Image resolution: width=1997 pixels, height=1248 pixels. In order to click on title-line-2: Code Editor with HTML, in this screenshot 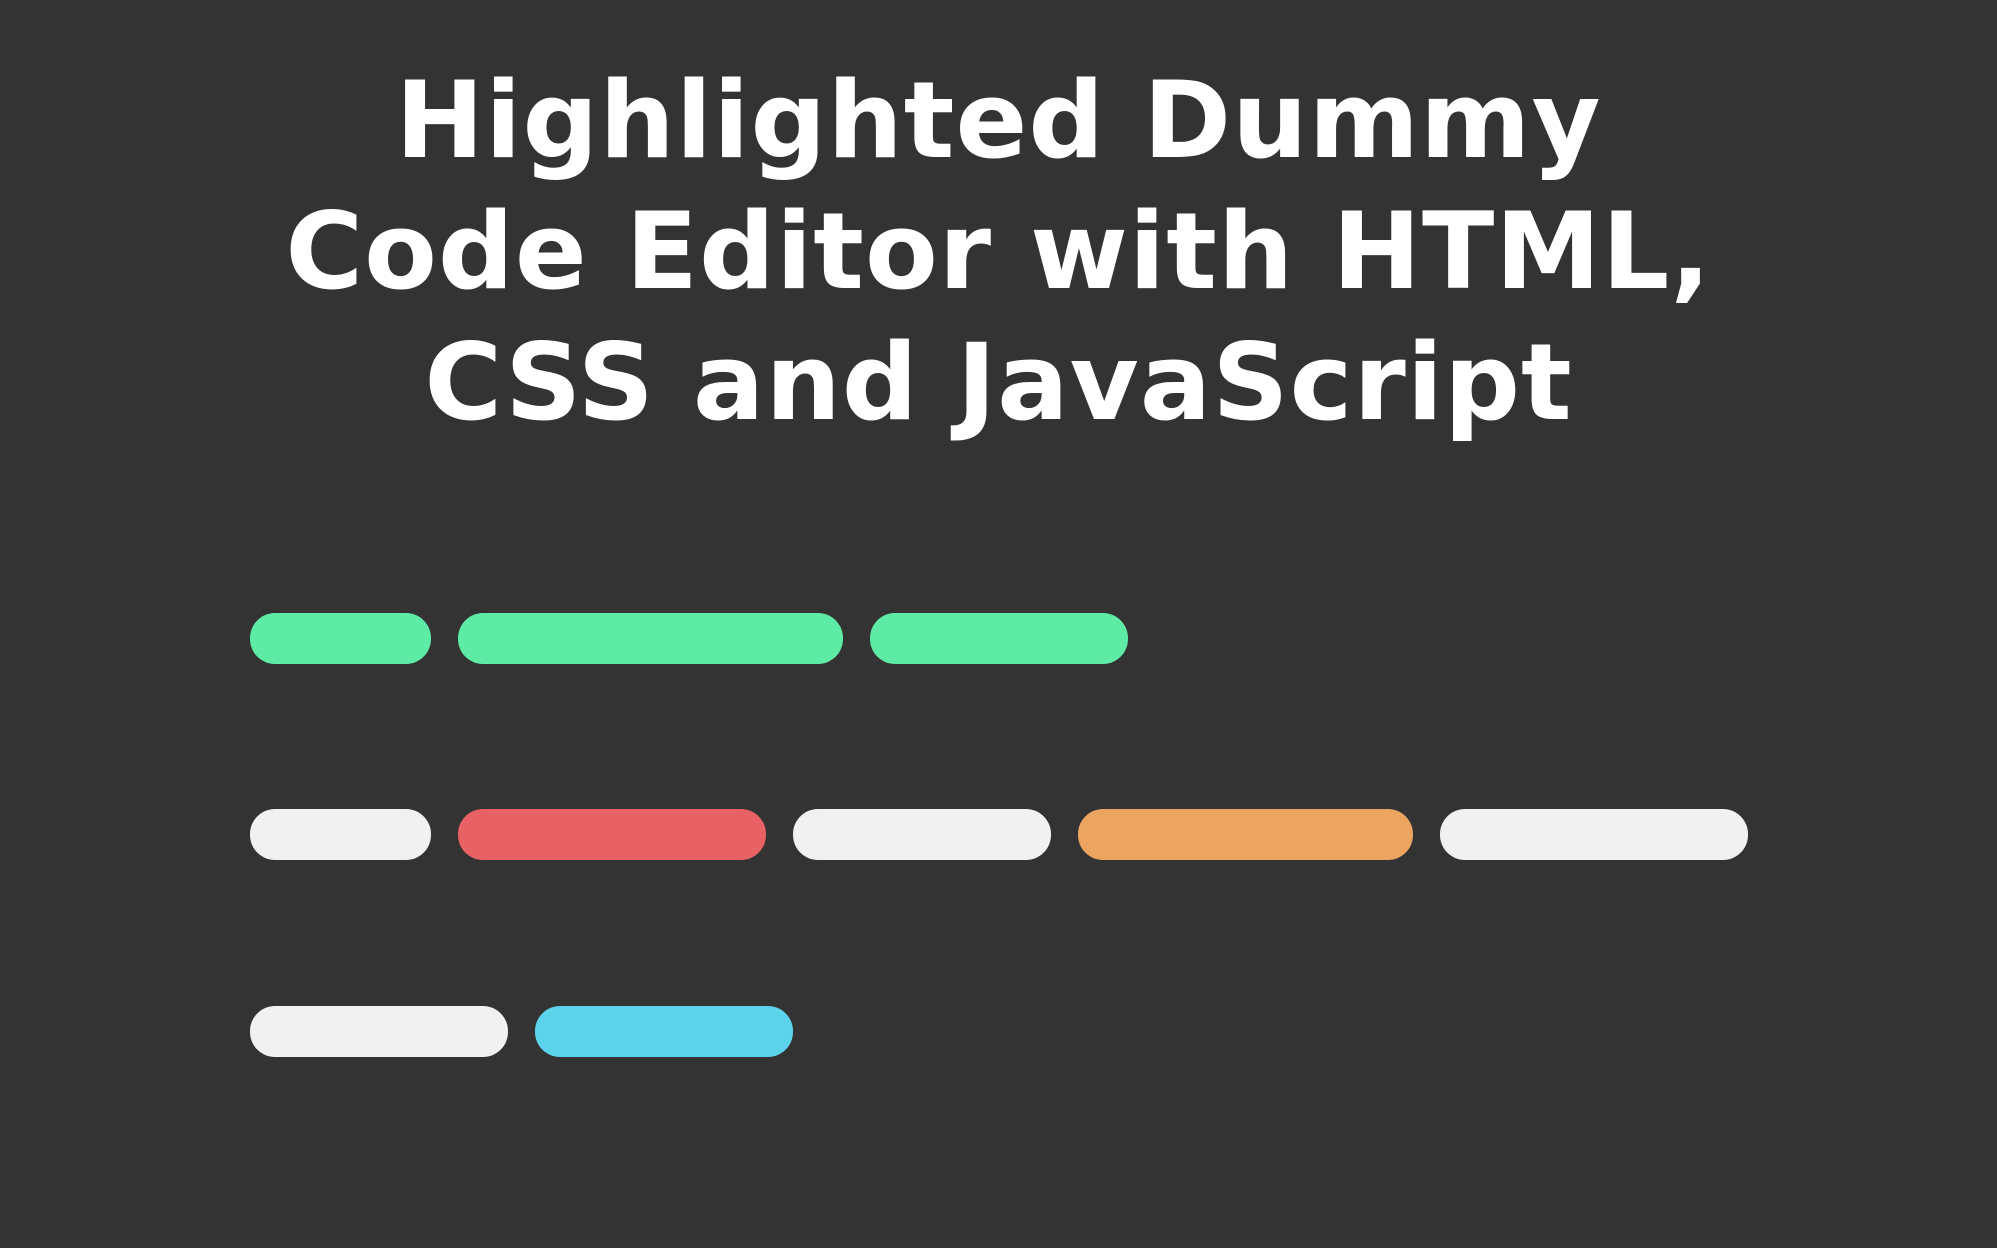, I will do `click(998, 251)`.